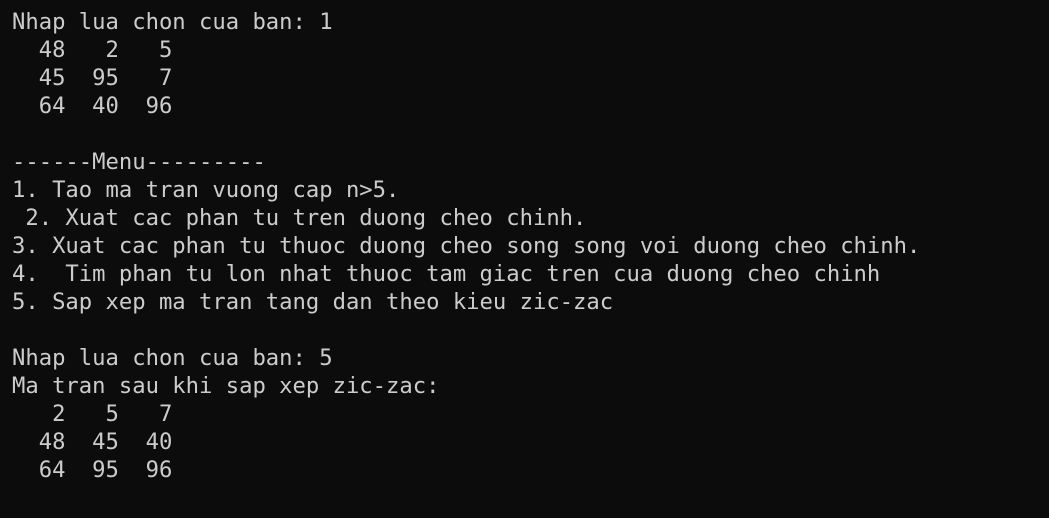 The image size is (1049, 518). I want to click on sorted-matrix-row-1: 2 5 7, so click(92, 414).